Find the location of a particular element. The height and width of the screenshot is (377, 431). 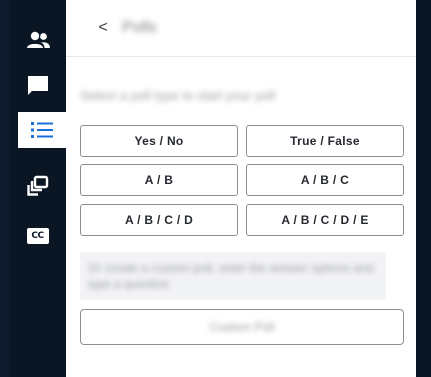

users-icon is located at coordinates (38, 39).